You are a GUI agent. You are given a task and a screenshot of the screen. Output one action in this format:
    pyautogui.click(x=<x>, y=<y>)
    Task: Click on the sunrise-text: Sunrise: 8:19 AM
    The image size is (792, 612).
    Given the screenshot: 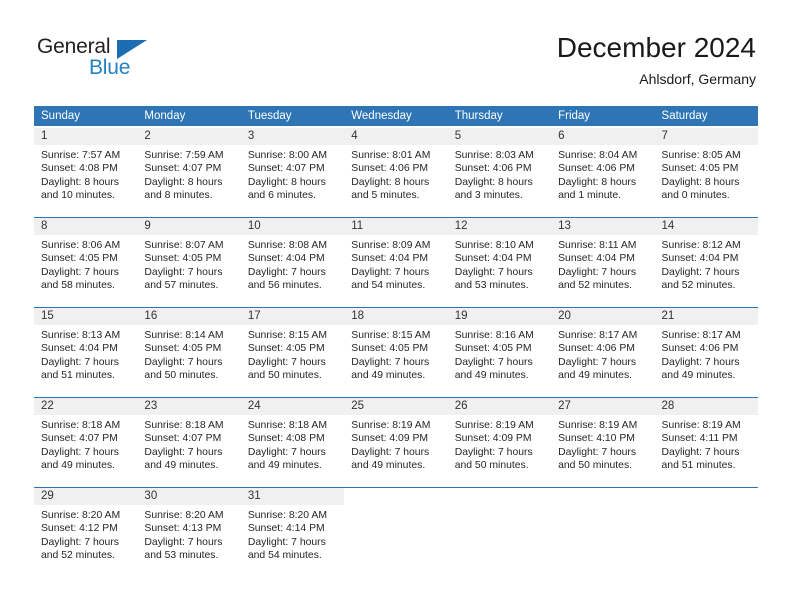 What is the action you would take?
    pyautogui.click(x=701, y=425)
    